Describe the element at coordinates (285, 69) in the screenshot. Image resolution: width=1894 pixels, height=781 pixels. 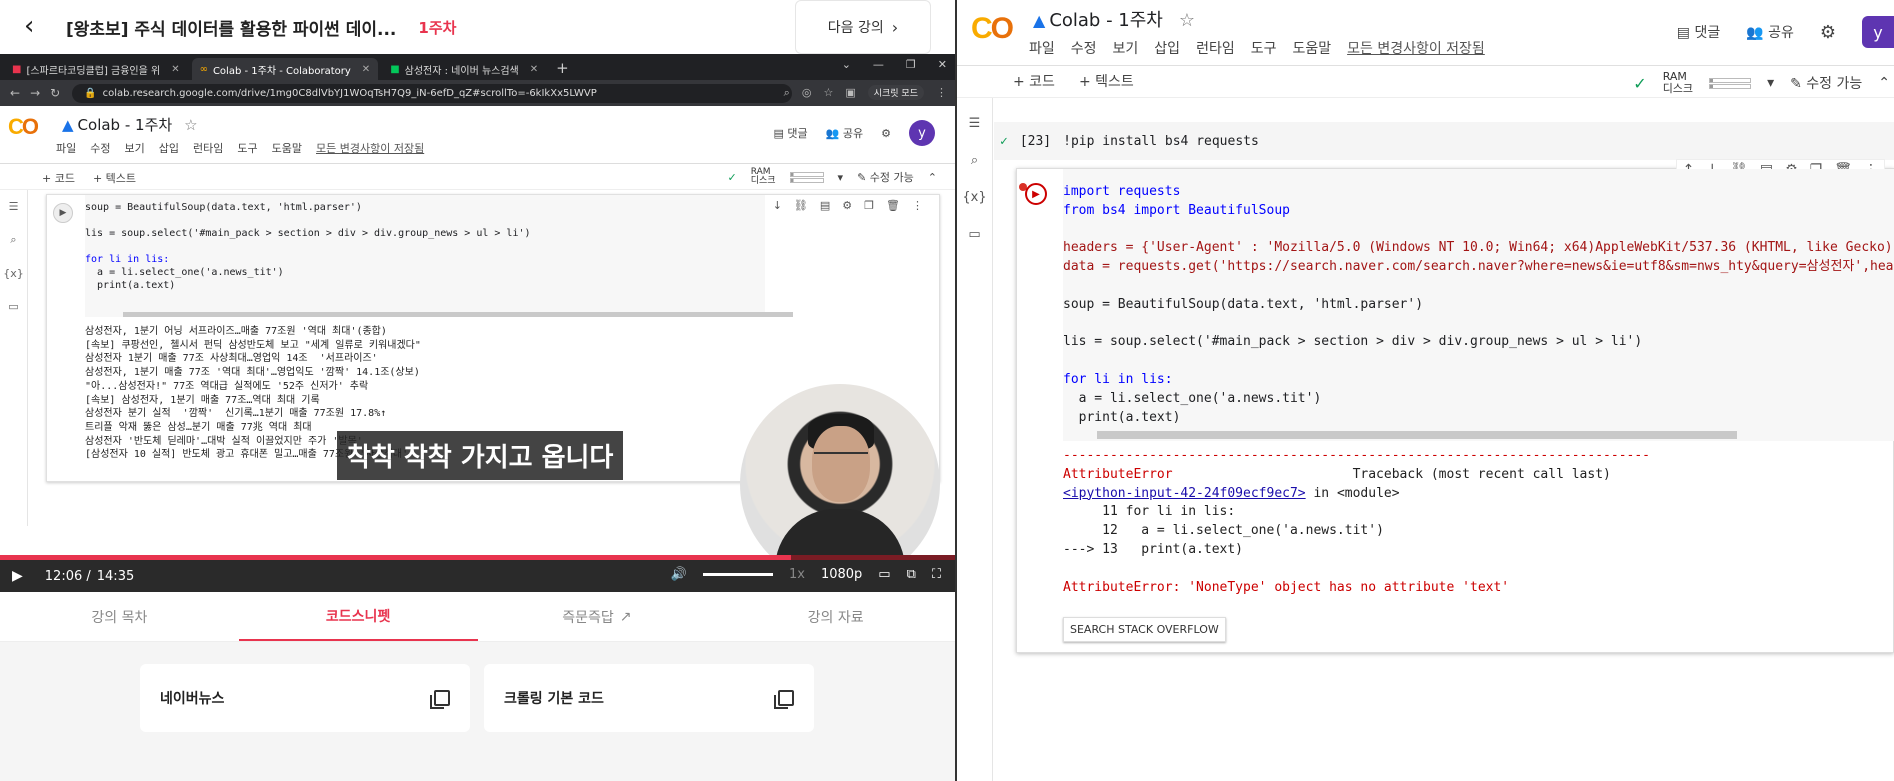
I see `browser-tab-active: ∞ Colab - 1주차 - Colaboratory ✕` at that location.